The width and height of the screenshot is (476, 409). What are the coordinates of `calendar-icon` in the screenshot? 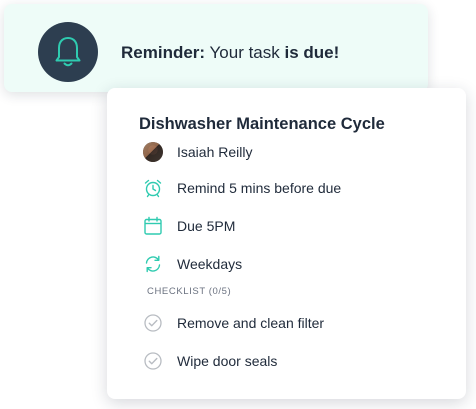 It's located at (153, 225).